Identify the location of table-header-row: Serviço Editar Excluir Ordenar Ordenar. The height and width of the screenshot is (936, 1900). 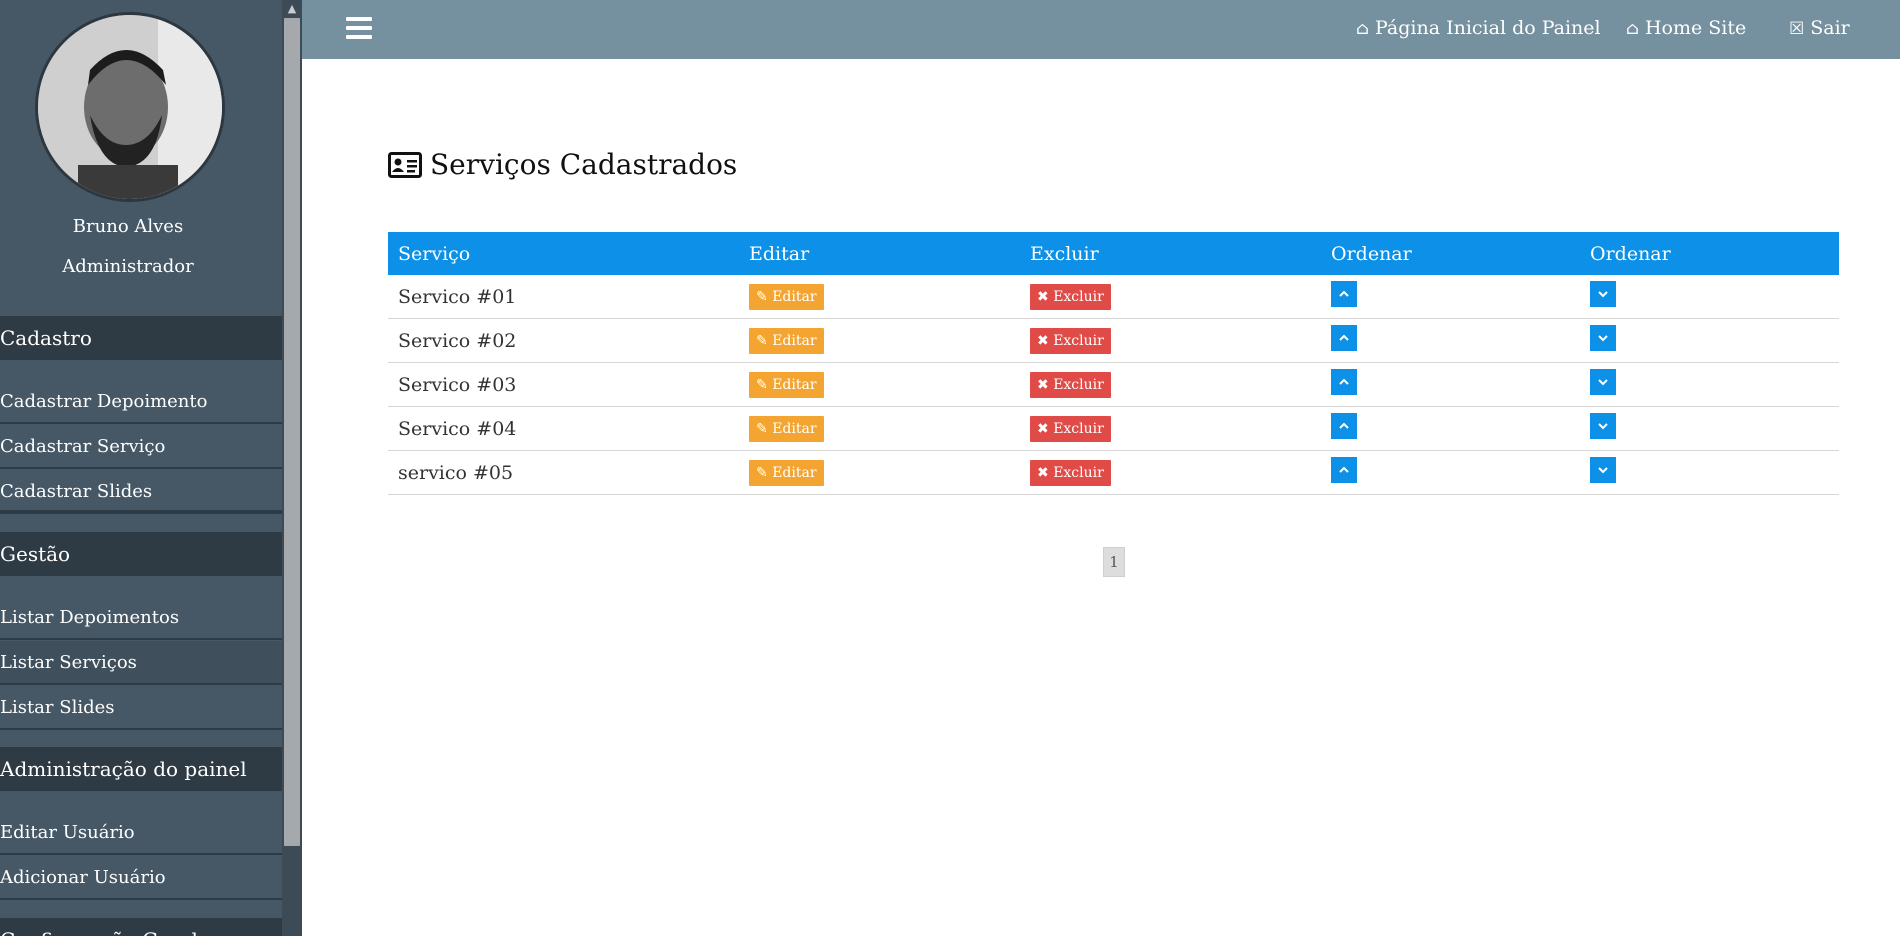
(1113, 253).